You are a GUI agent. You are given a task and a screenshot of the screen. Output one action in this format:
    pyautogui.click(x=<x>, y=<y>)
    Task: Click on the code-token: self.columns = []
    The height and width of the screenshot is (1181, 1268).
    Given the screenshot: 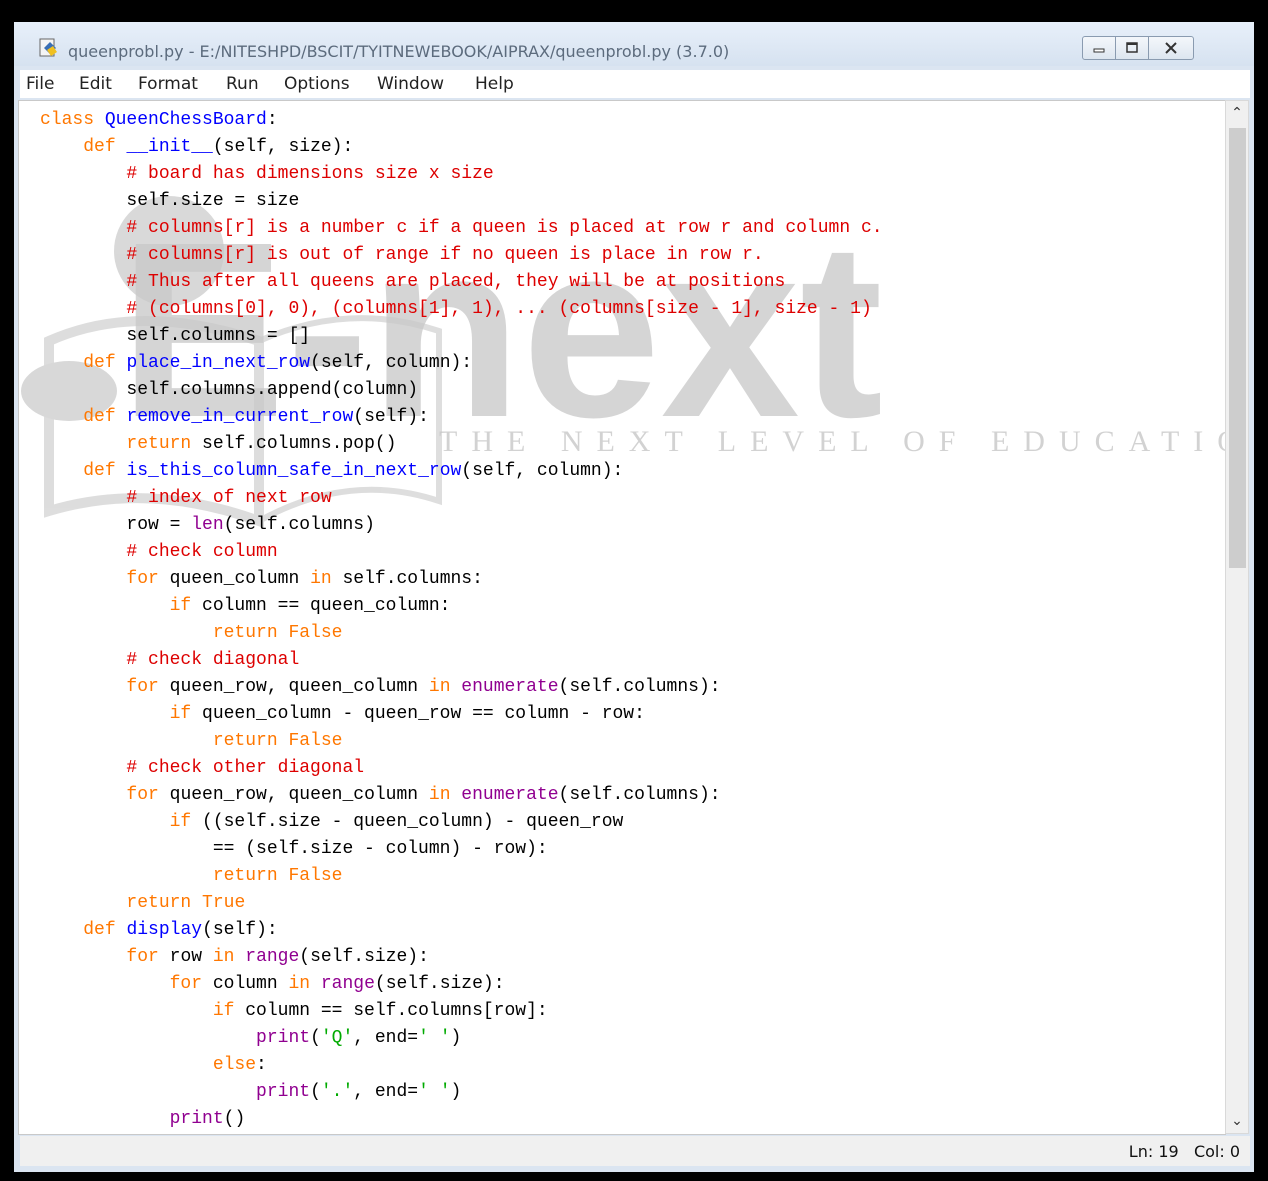 What is the action you would take?
    pyautogui.click(x=175, y=336)
    